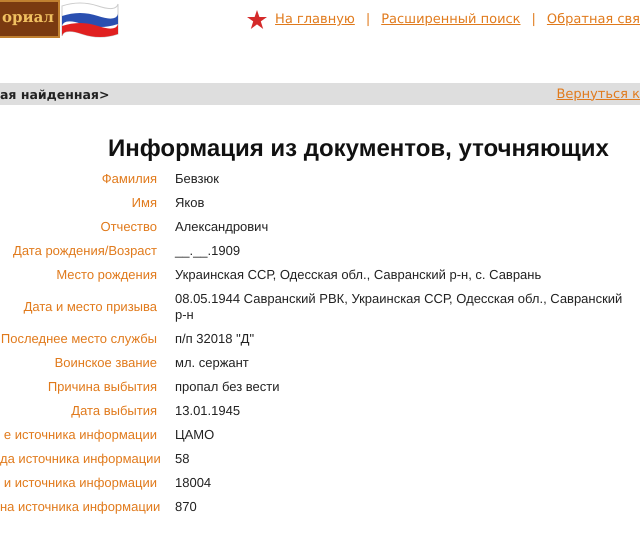 This screenshot has width=640, height=537. I want to click on logo-text: ориал, so click(30, 19).